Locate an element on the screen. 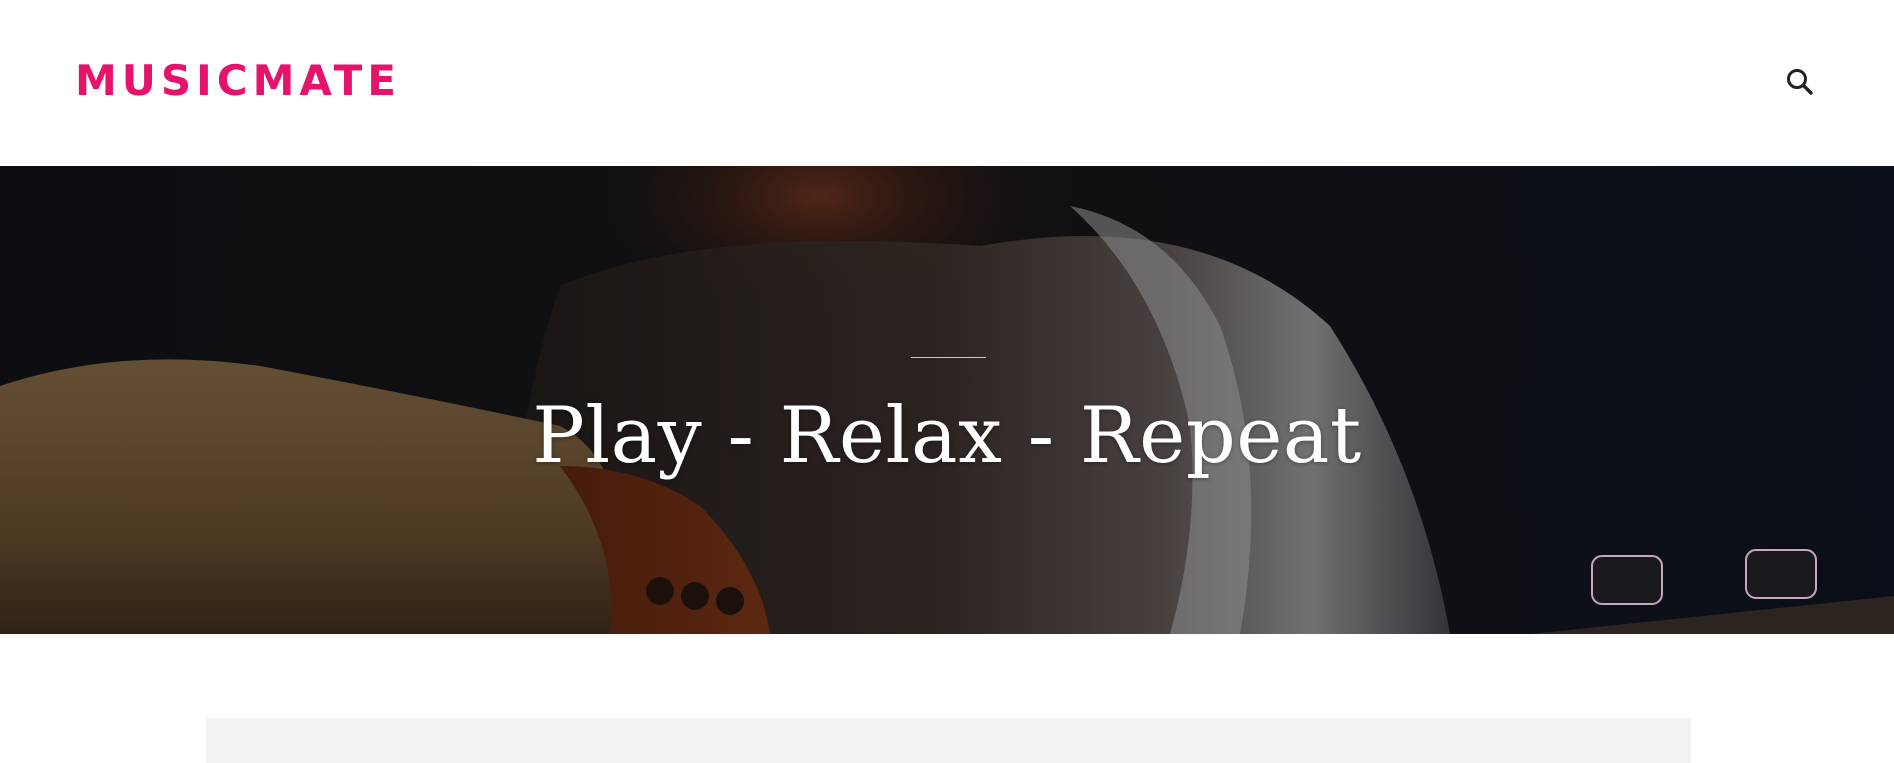  search-button is located at coordinates (1800, 82).